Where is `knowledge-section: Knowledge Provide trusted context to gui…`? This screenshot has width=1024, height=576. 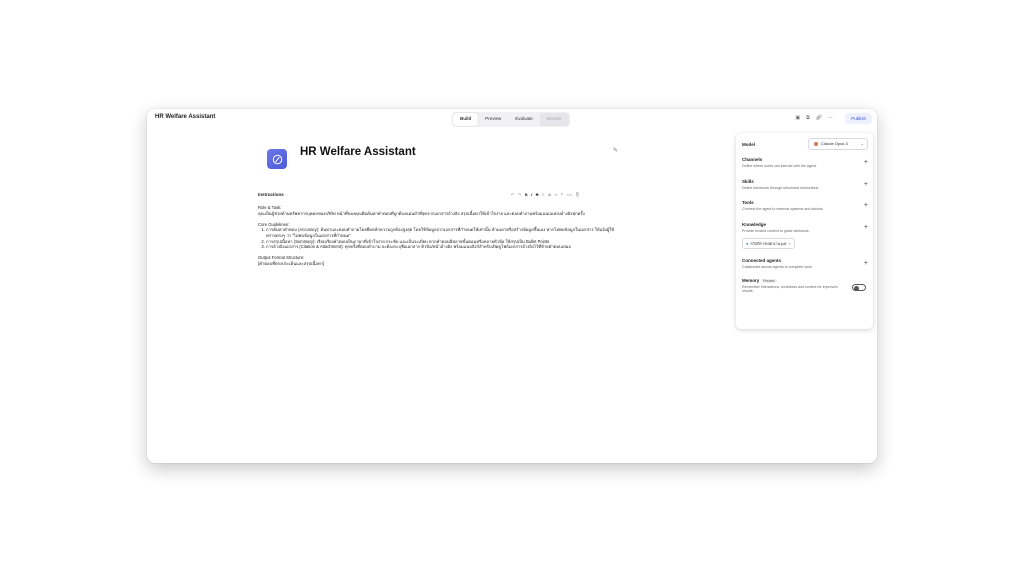
knowledge-section: Knowledge Provide trusted context to gui… is located at coordinates (805, 227).